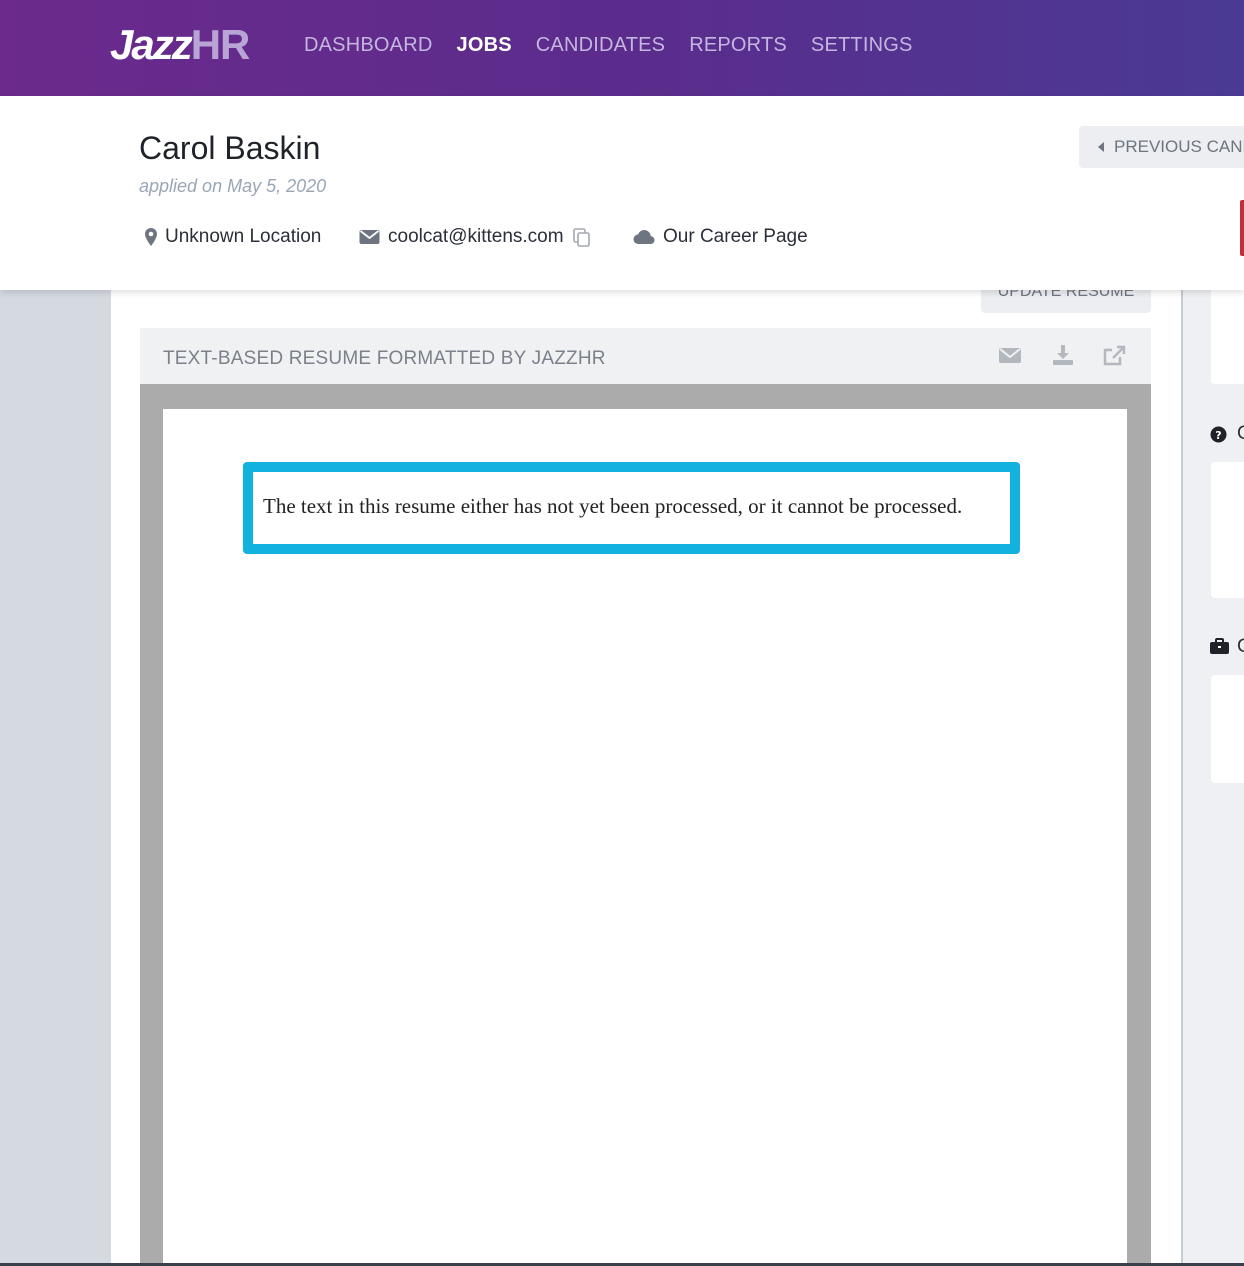 This screenshot has width=1244, height=1266. I want to click on nav-item-candidates: CANDIDATES, so click(600, 45).